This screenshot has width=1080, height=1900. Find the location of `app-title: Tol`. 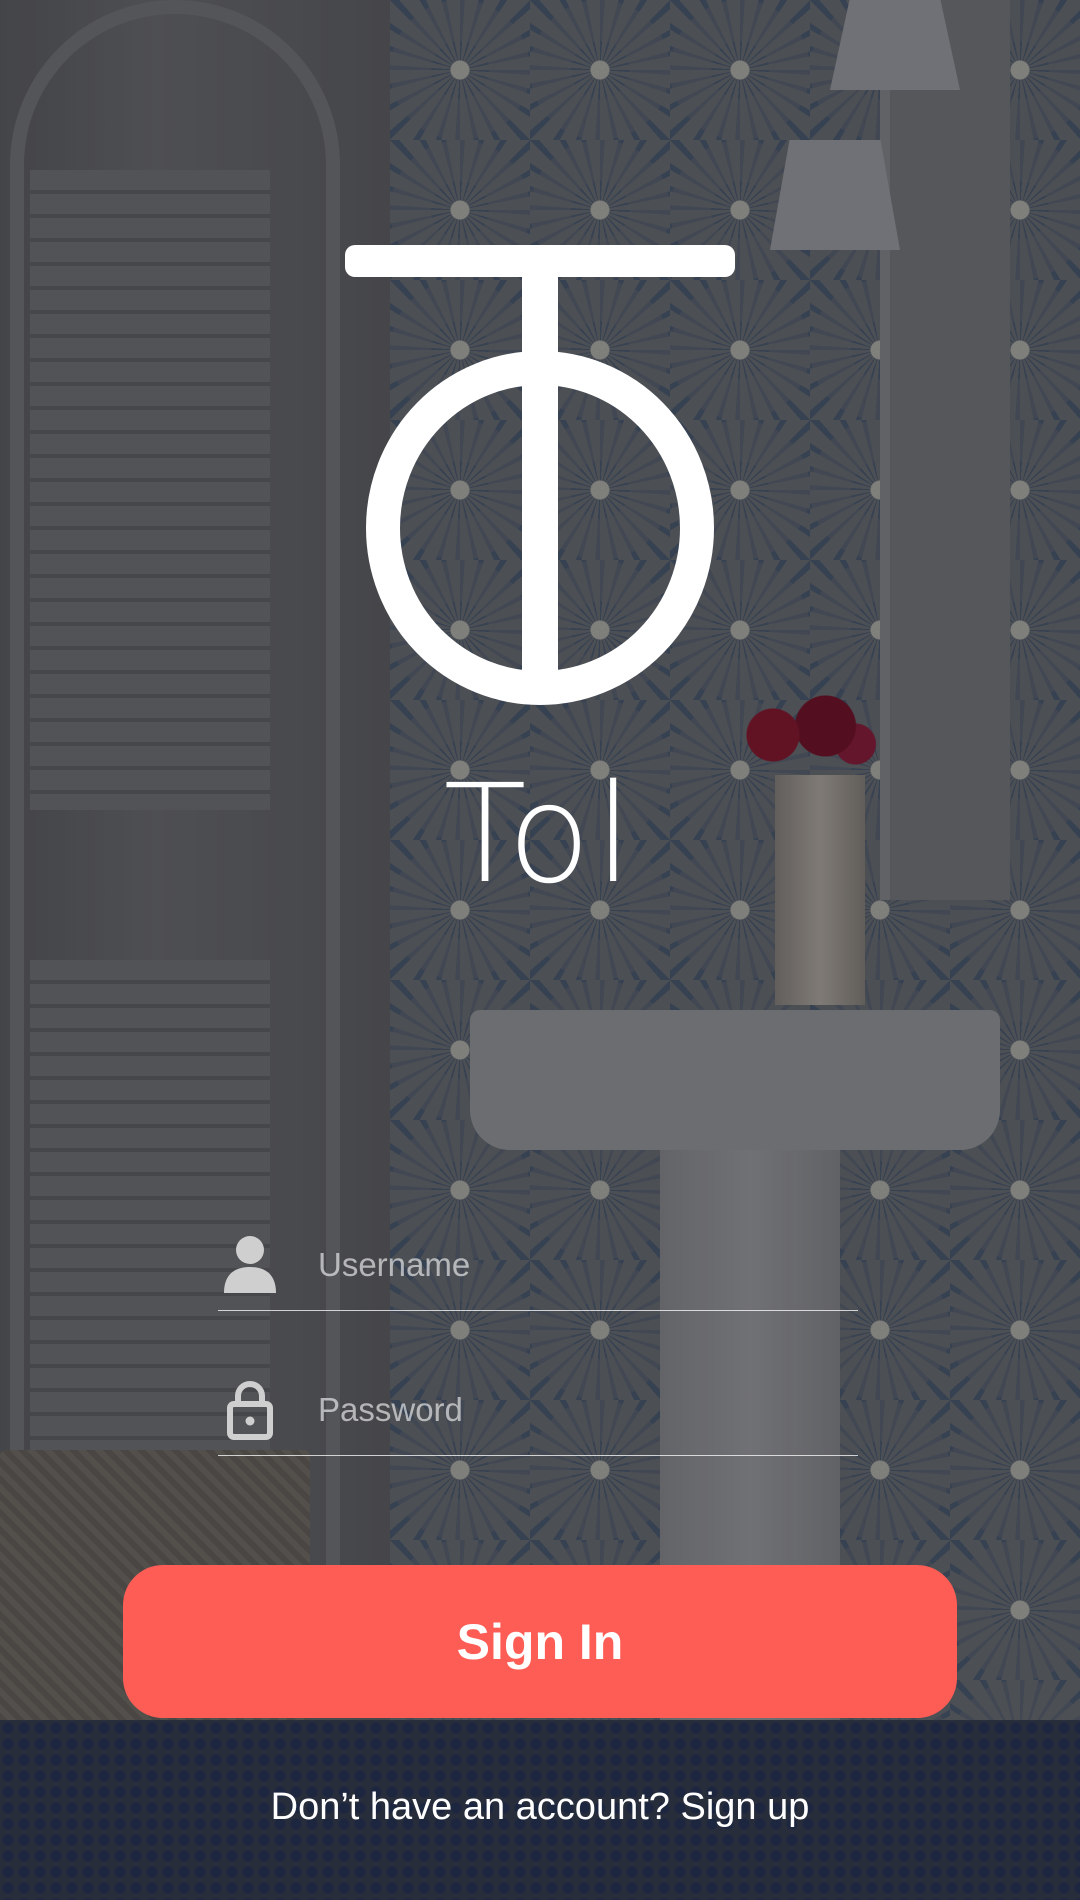

app-title: Tol is located at coordinates (540, 835).